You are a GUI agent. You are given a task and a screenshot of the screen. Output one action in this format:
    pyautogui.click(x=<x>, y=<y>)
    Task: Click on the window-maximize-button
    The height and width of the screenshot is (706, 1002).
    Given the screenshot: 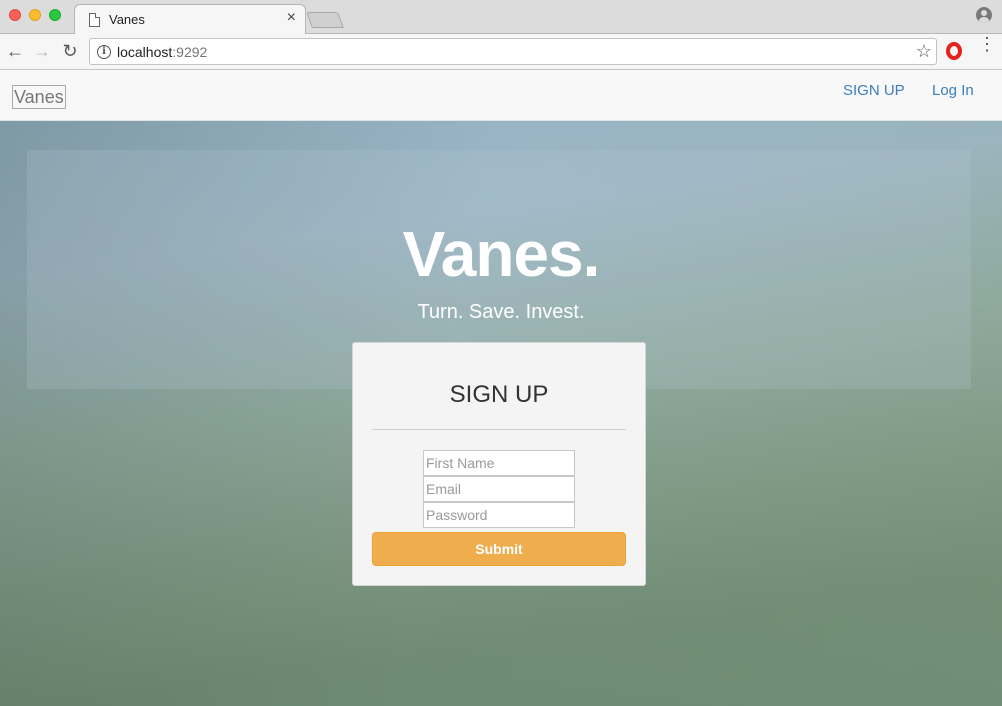 What is the action you would take?
    pyautogui.click(x=55, y=15)
    